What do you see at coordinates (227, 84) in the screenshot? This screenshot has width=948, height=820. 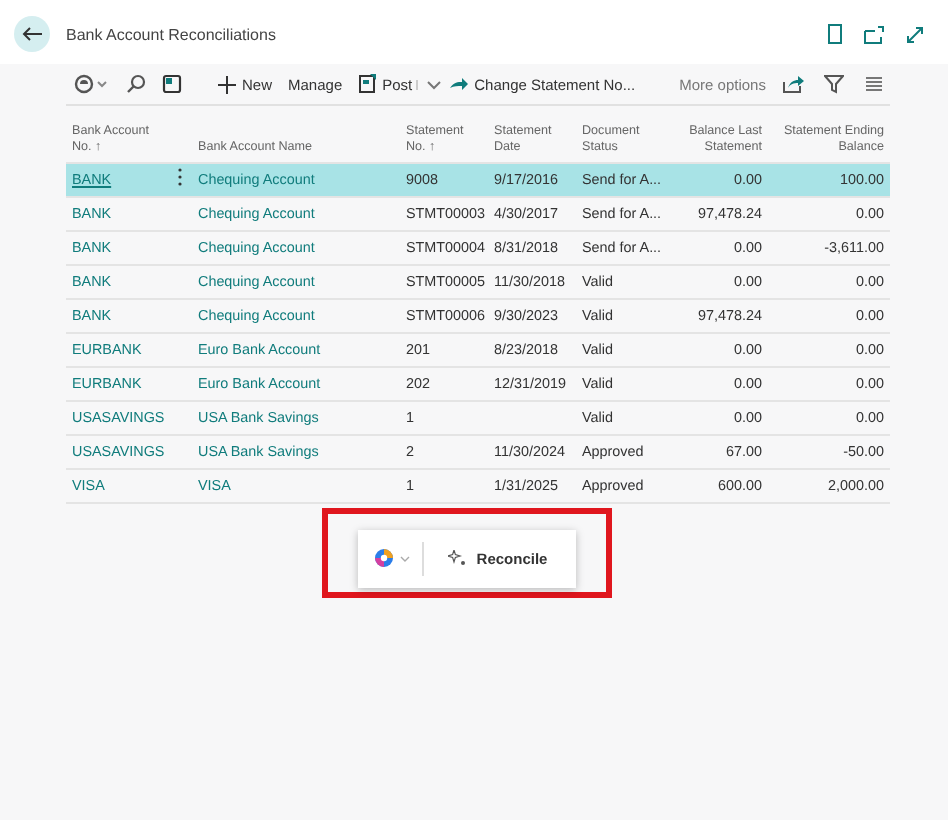 I see `plus-icon` at bounding box center [227, 84].